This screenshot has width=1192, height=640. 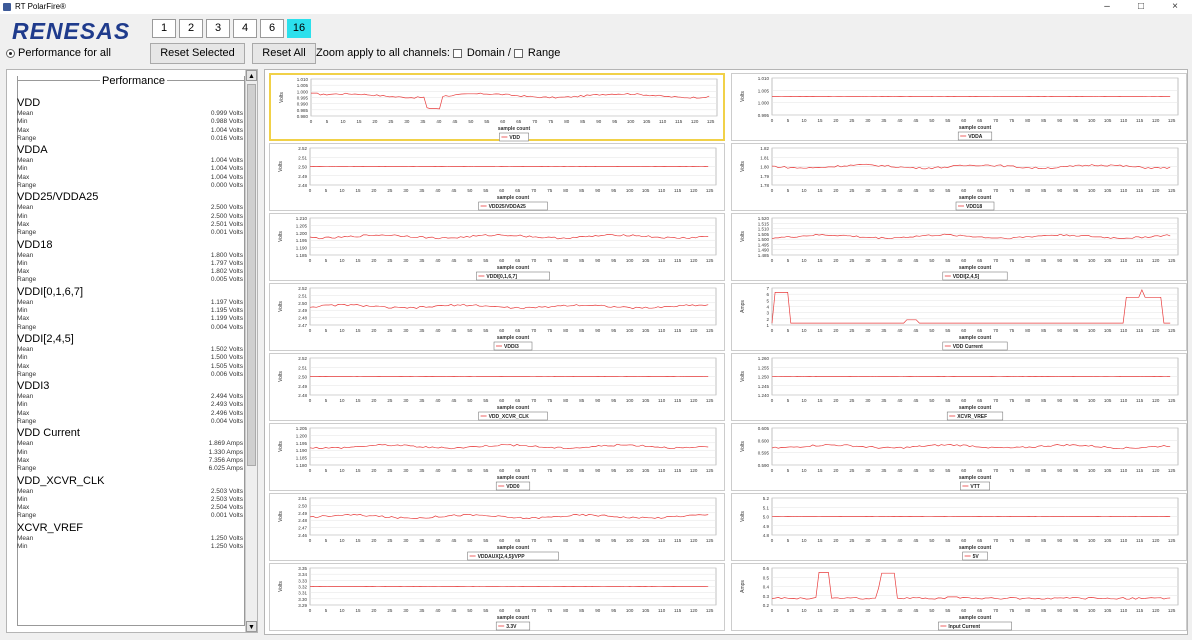 I want to click on scroll-up-icon: ▲, so click(x=251, y=75).